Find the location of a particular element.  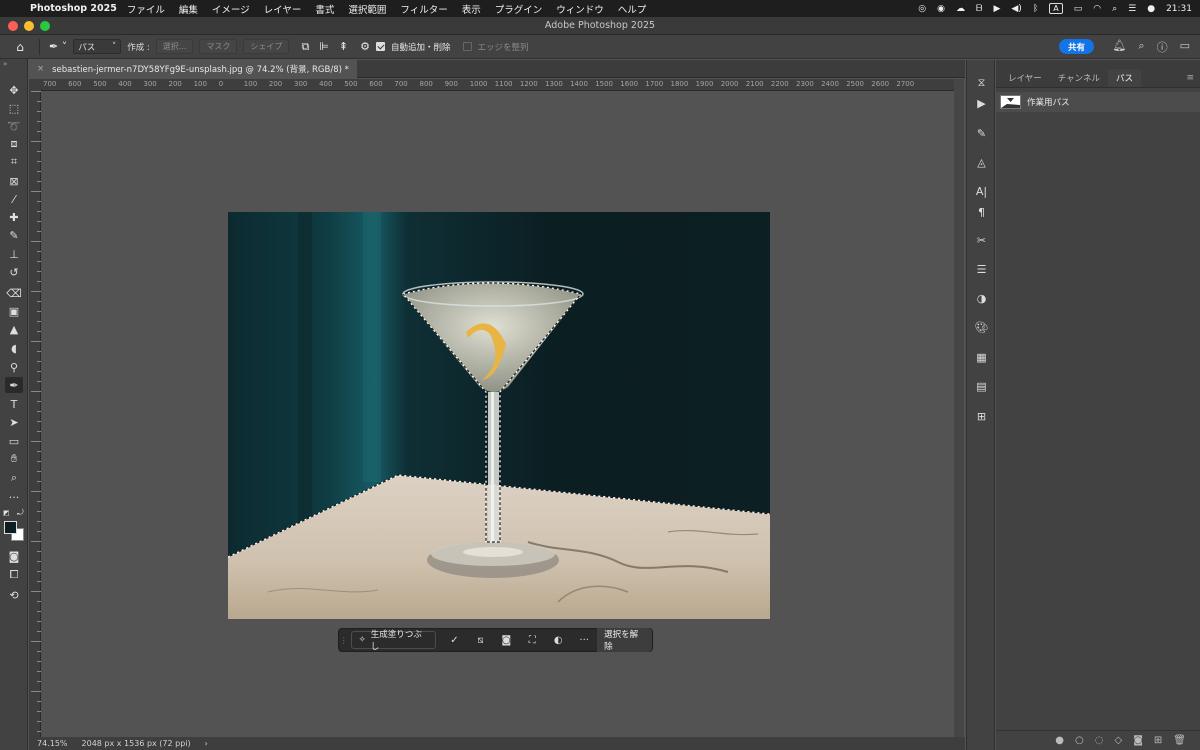

deselect-button: 選択を解除 is located at coordinates (624, 640).